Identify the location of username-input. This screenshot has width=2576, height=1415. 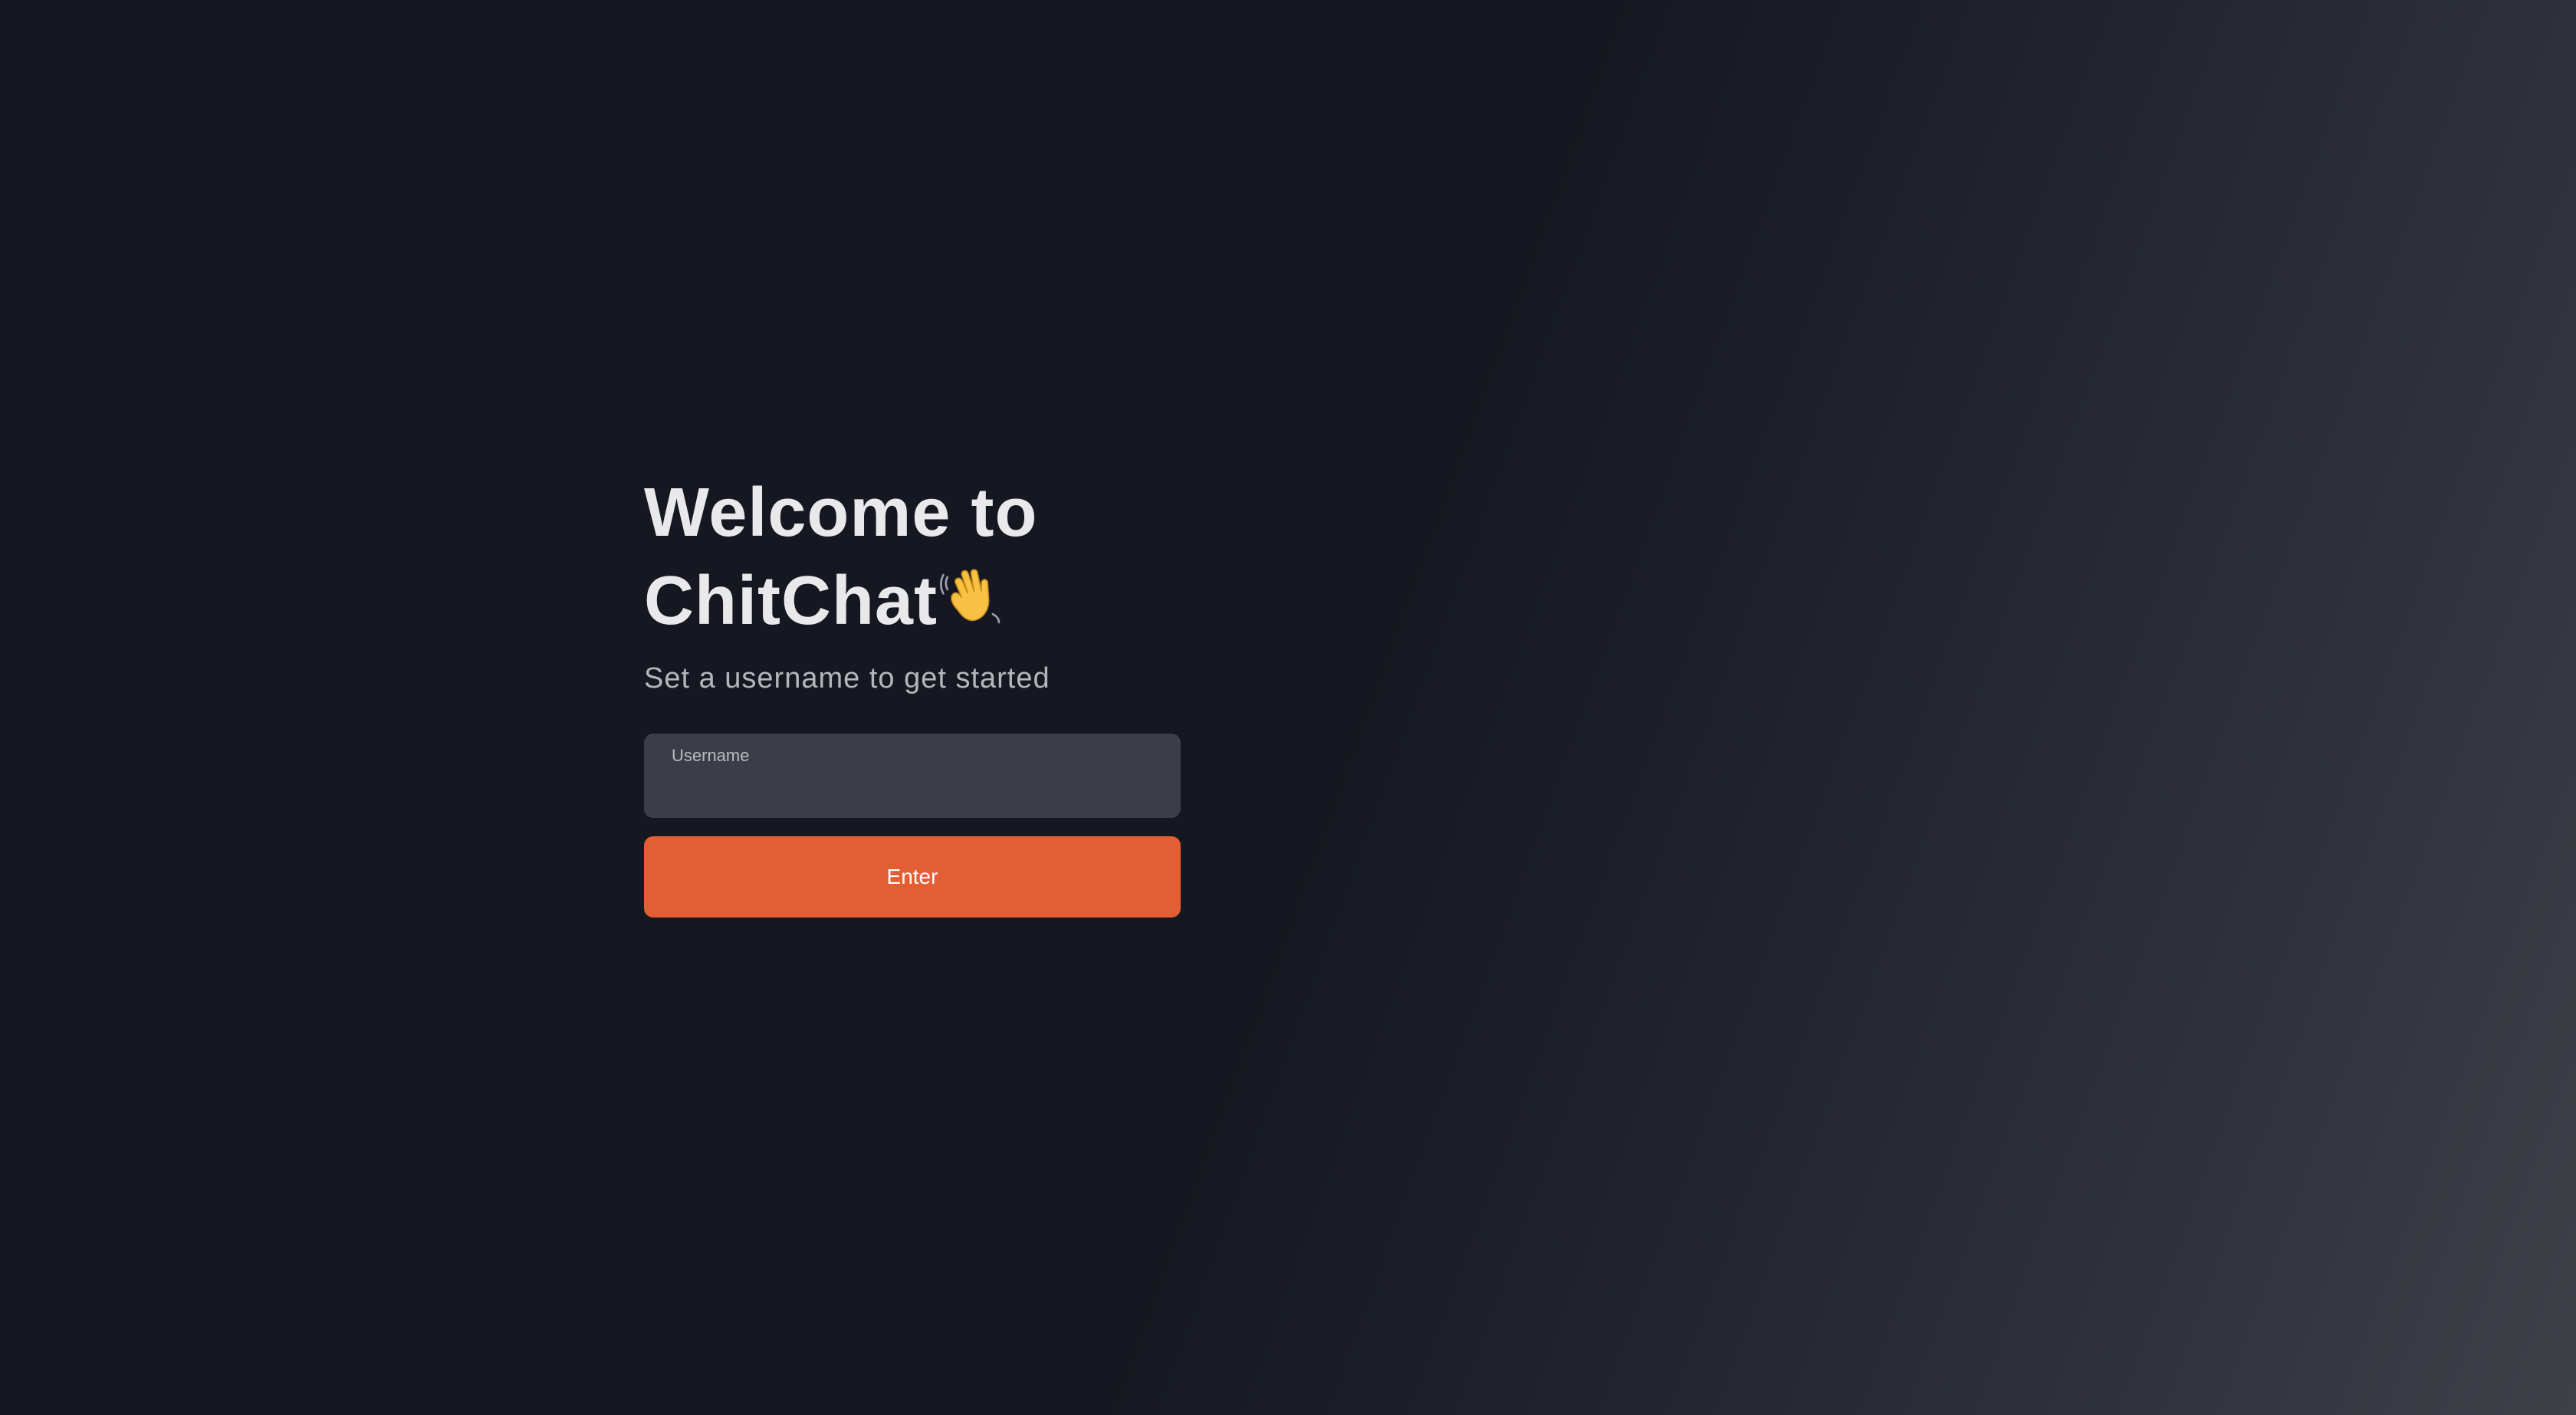
(912, 789).